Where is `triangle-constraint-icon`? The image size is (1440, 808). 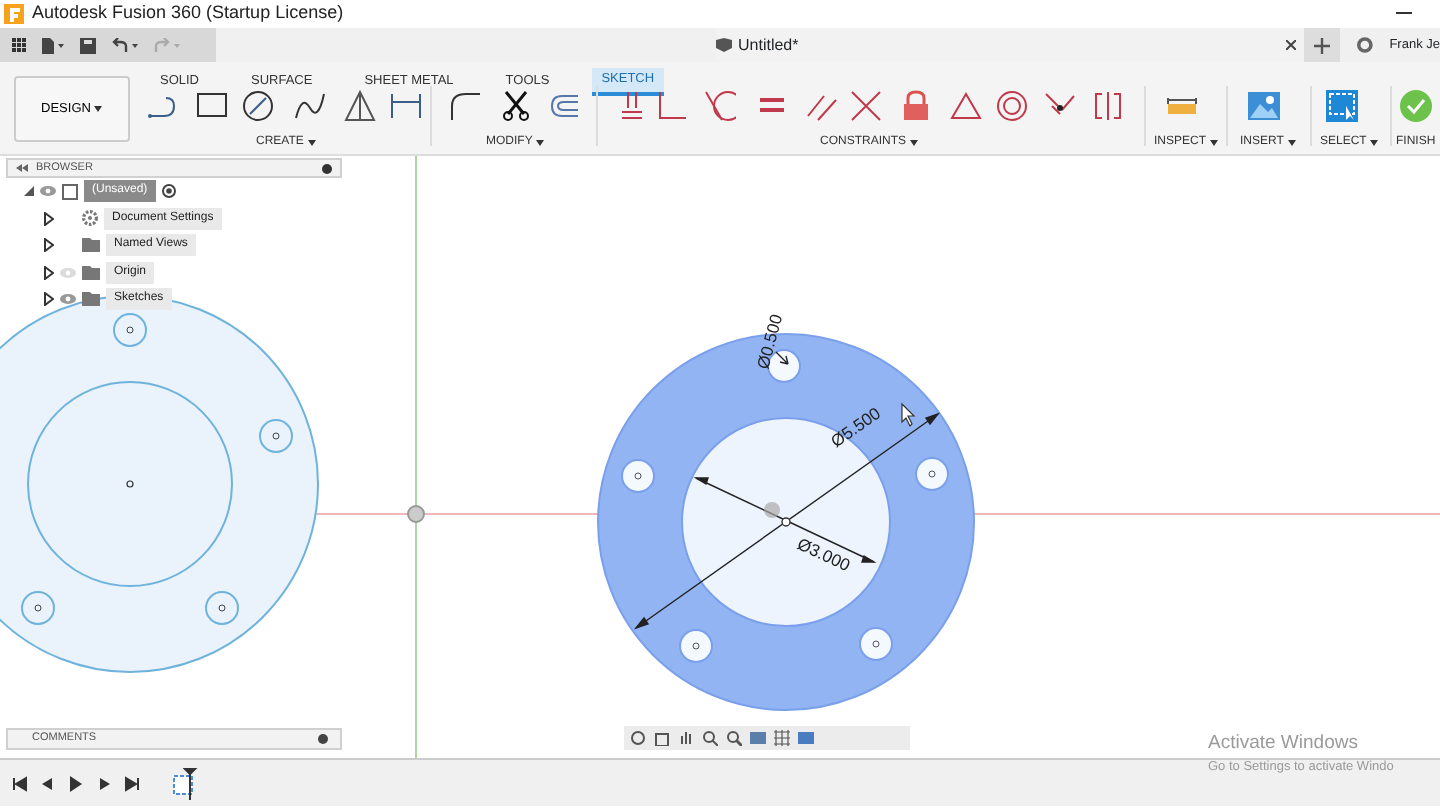 triangle-constraint-icon is located at coordinates (966, 106).